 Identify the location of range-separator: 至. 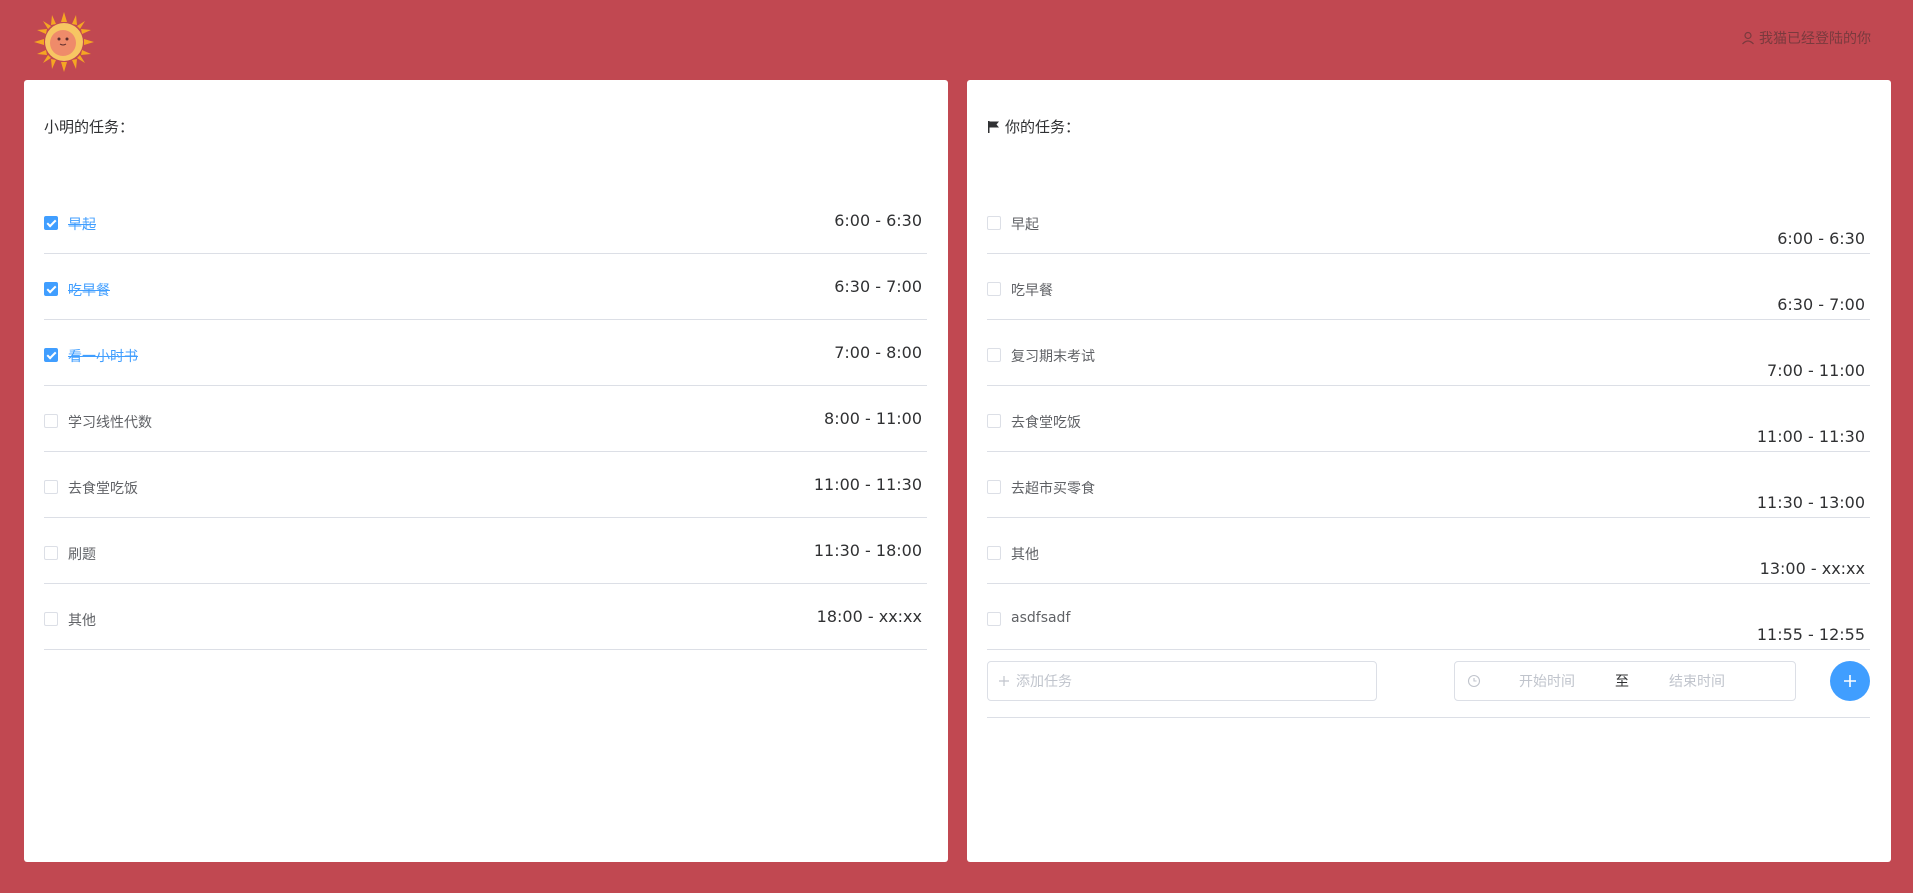
(1622, 682).